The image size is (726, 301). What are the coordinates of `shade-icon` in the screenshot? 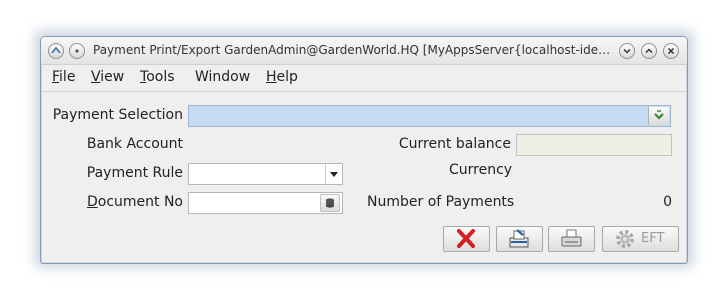 It's located at (77, 51).